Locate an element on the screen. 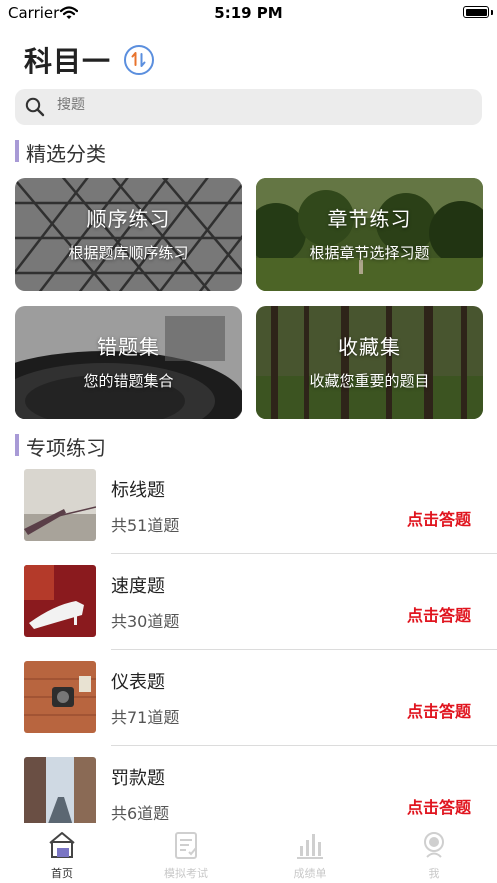 The image size is (497, 883). card-subtitle: 根据题库顺序练习 is located at coordinates (128, 253).